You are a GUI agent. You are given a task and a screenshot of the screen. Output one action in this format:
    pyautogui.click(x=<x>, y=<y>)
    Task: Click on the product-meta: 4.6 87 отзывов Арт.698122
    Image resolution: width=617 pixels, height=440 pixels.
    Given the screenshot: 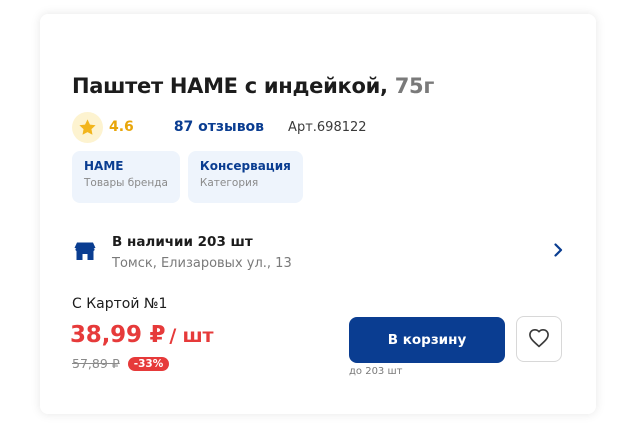 What is the action you would take?
    pyautogui.click(x=219, y=127)
    